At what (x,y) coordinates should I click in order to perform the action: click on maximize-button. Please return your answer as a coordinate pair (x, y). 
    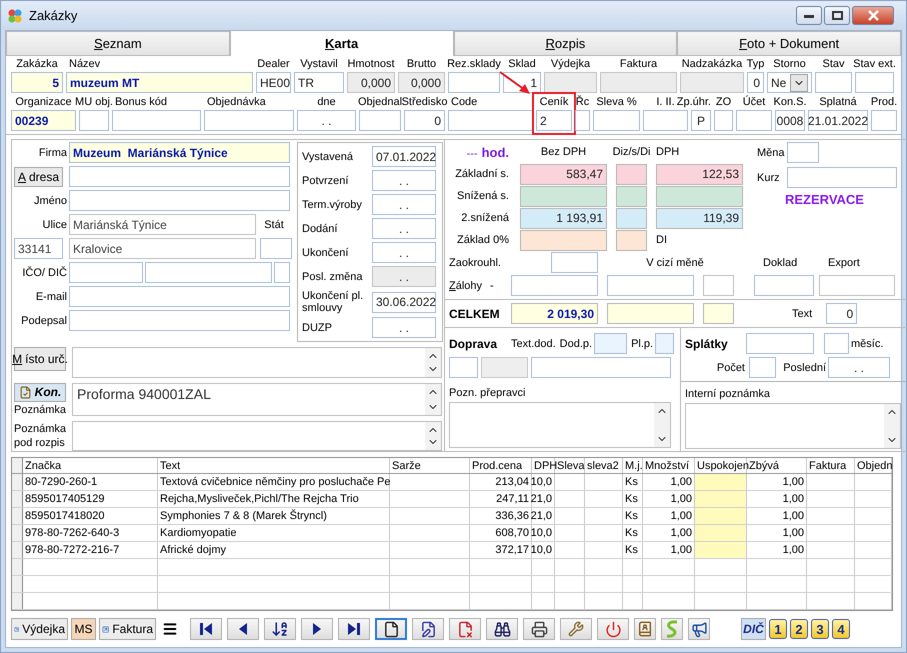
    Looking at the image, I should click on (837, 15).